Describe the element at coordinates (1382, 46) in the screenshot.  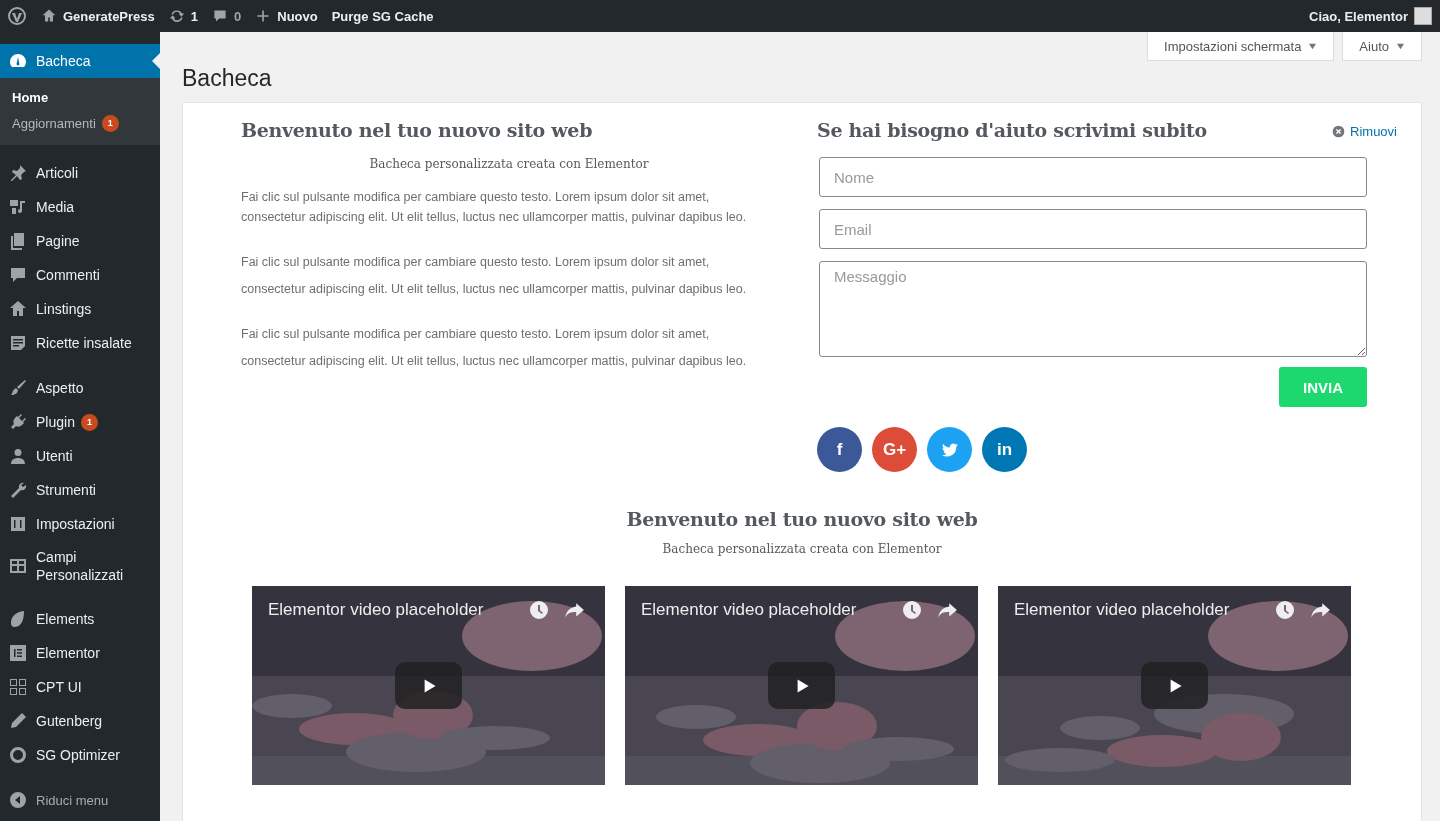
I see `dropdown-button: Aiuto` at that location.